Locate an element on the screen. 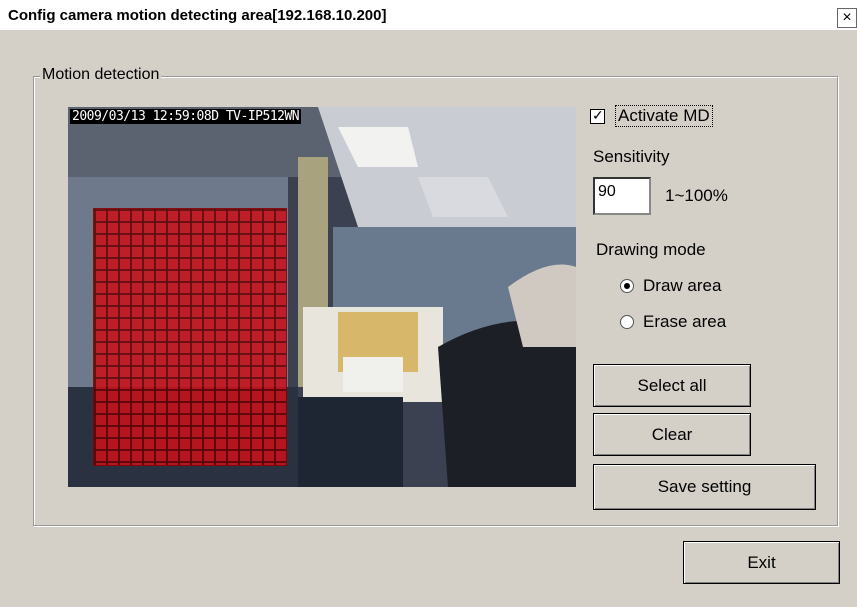 The image size is (857, 607). video-timestamp-overlay: 2009/03/13 12:59:08D TV-IP512WN is located at coordinates (186, 116).